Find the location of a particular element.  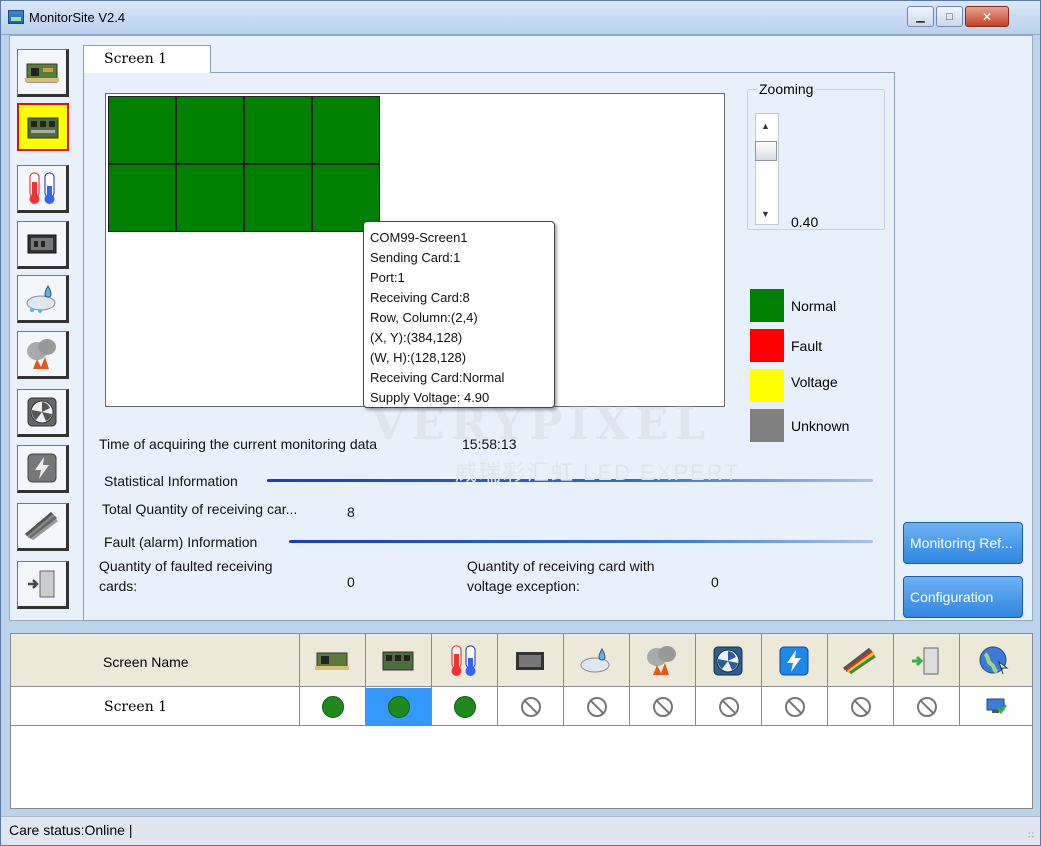

column-header-humidity is located at coordinates (596, 661).